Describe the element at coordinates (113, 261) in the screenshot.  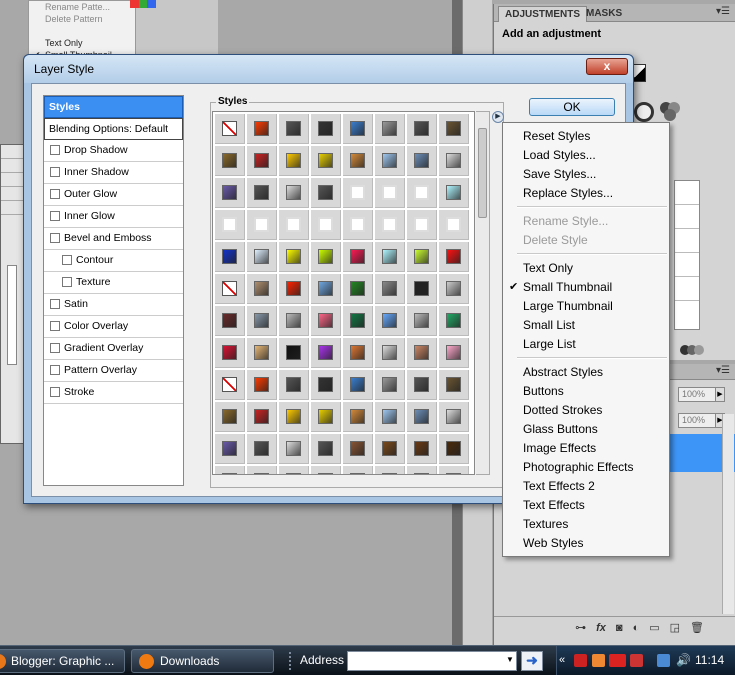
I see `style-option-contour: Contour` at that location.